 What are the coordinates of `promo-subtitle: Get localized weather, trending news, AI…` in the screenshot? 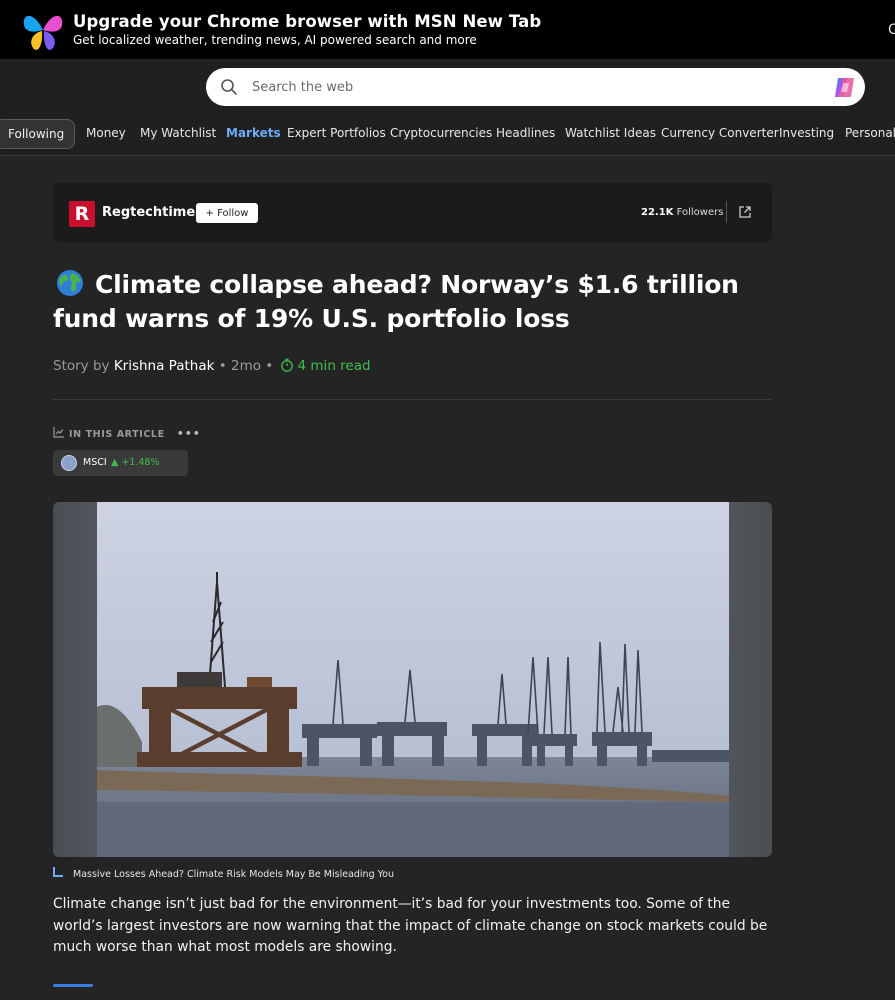 It's located at (275, 40).